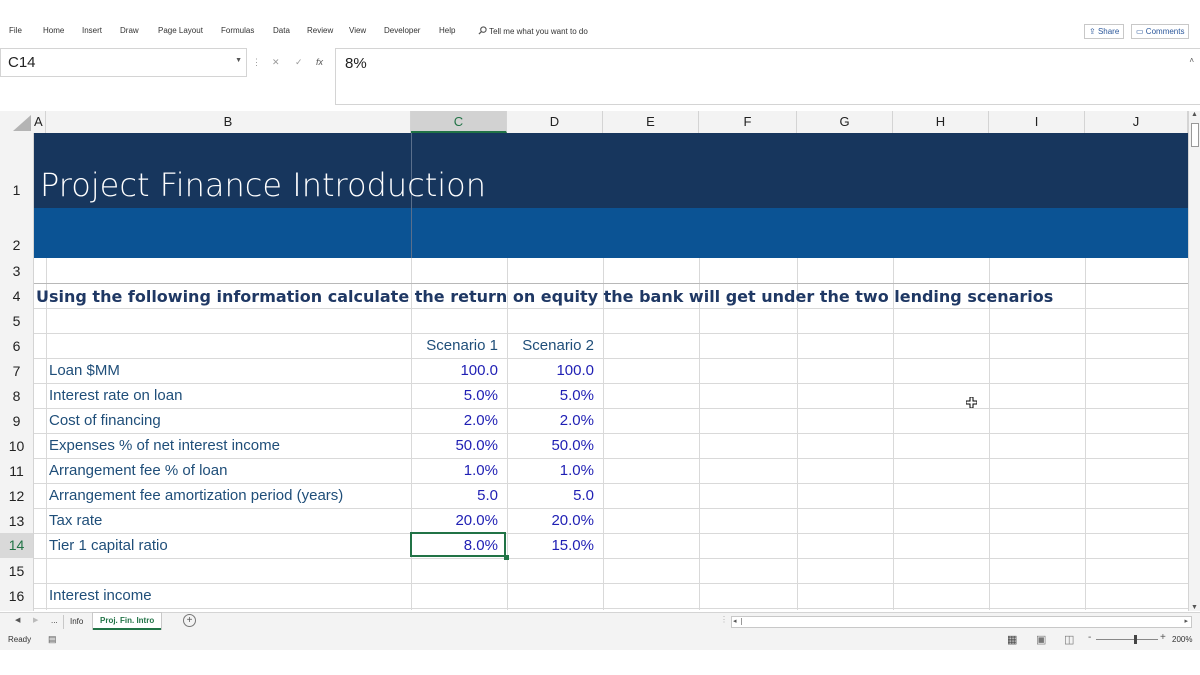 The image size is (1200, 675). Describe the element at coordinates (454, 395) in the screenshot. I see `scenario-1-value: 5.0%` at that location.